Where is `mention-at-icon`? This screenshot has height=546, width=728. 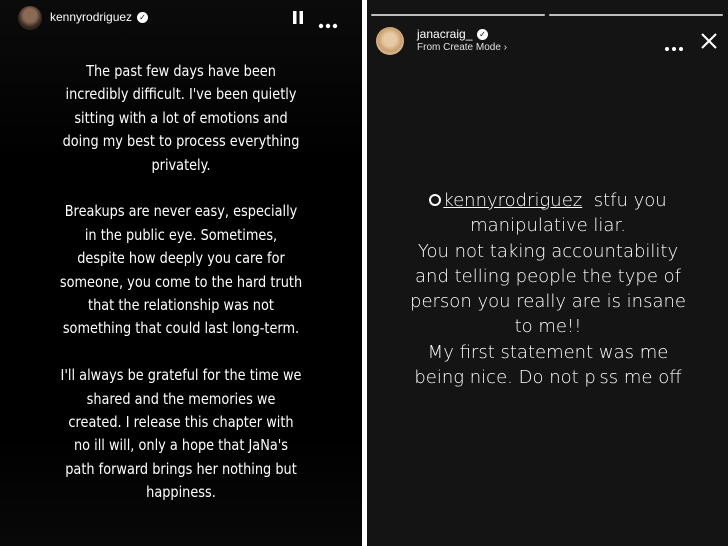 mention-at-icon is located at coordinates (435, 200).